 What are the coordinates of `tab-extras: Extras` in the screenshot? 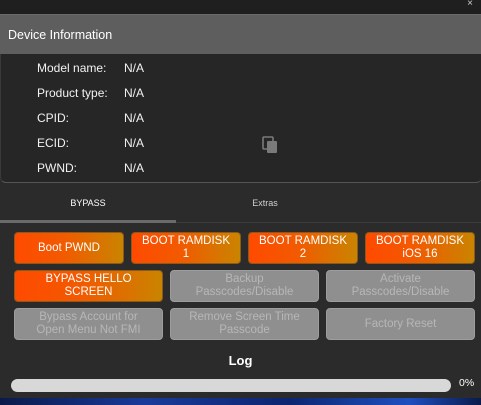 It's located at (265, 203).